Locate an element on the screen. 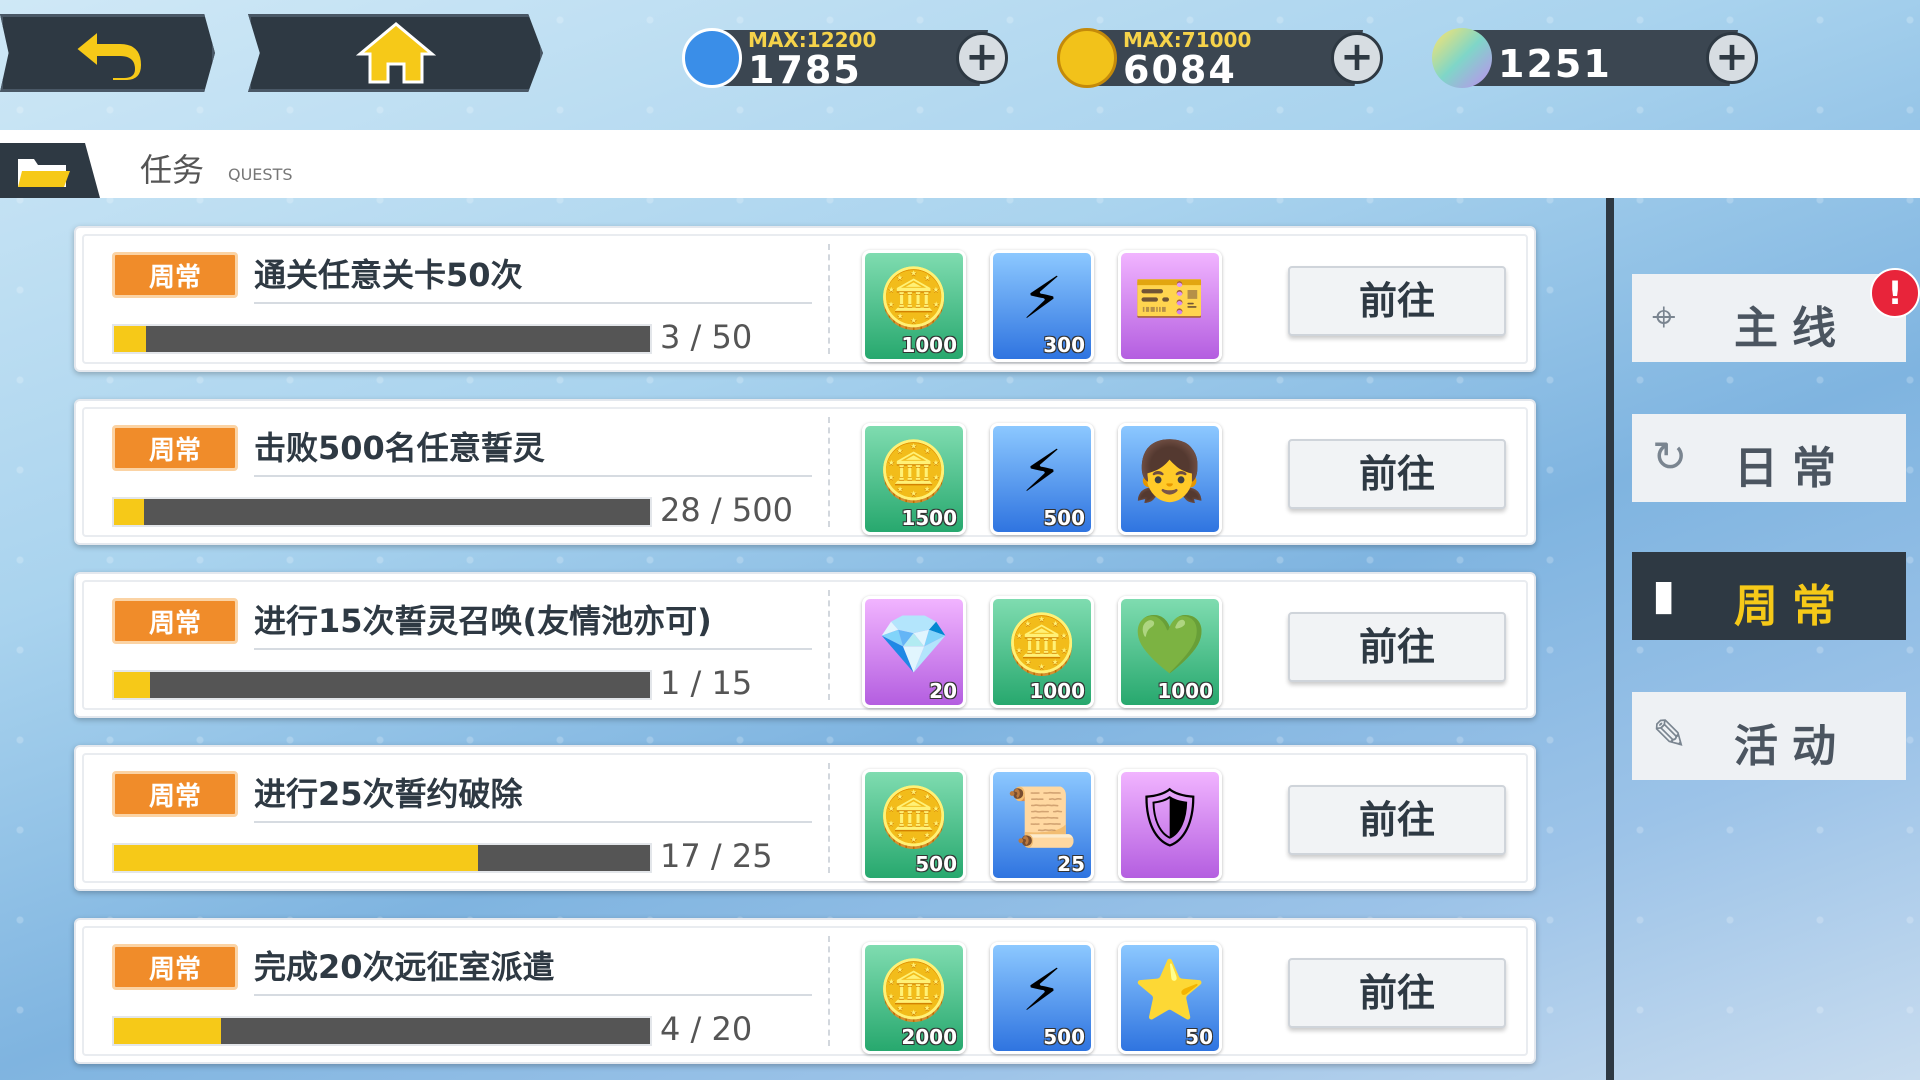 Image resolution: width=1920 pixels, height=1080 pixels. progress-text: 1 / 15 is located at coordinates (706, 683).